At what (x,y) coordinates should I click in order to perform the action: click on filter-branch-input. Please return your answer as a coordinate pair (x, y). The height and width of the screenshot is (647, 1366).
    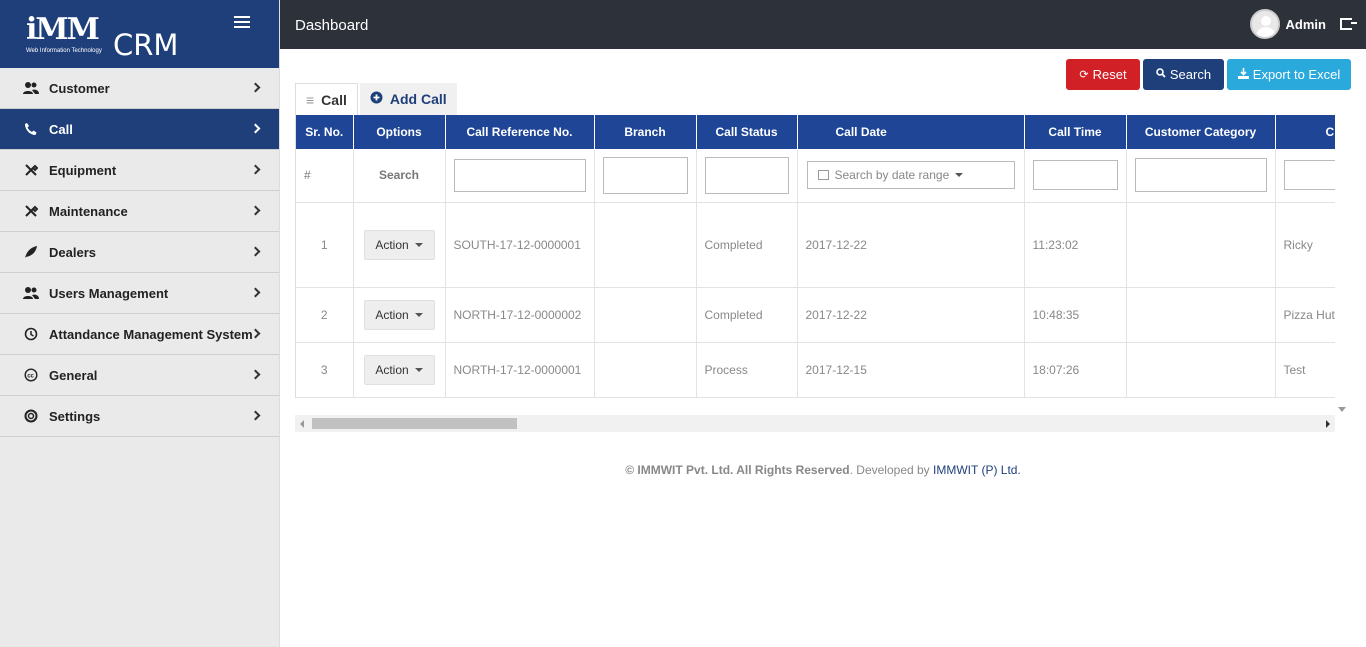
    Looking at the image, I should click on (645, 175).